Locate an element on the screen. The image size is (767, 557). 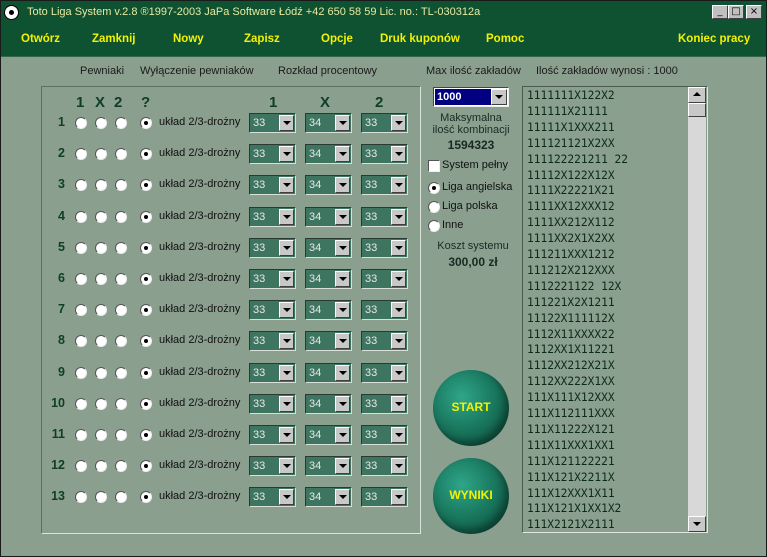
minimize-button: _ is located at coordinates (720, 12).